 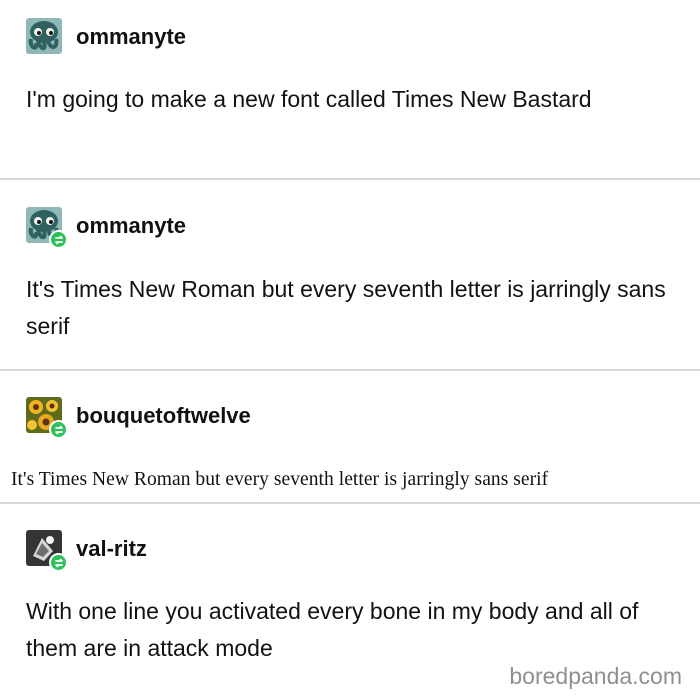 What do you see at coordinates (47, 418) in the screenshot?
I see `post-3-avatar-wrap` at bounding box center [47, 418].